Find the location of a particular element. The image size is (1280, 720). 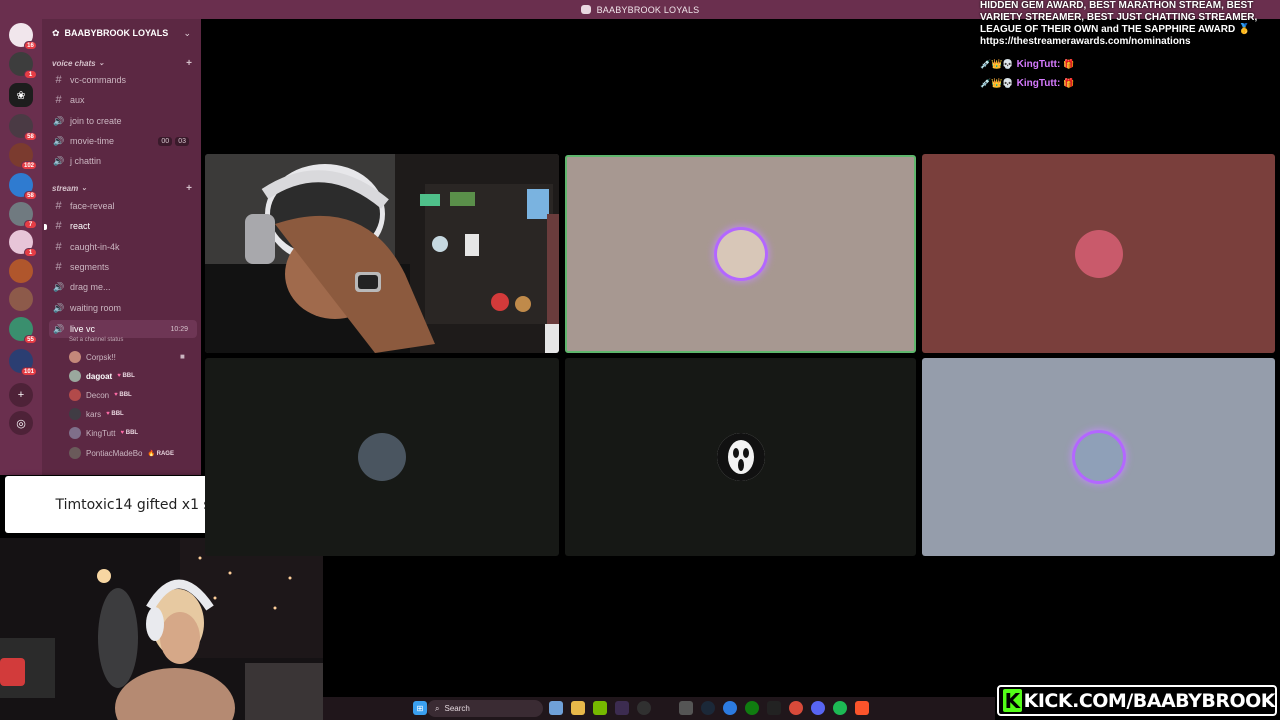

voice-member: kars ♥ BBL is located at coordinates (96, 414).